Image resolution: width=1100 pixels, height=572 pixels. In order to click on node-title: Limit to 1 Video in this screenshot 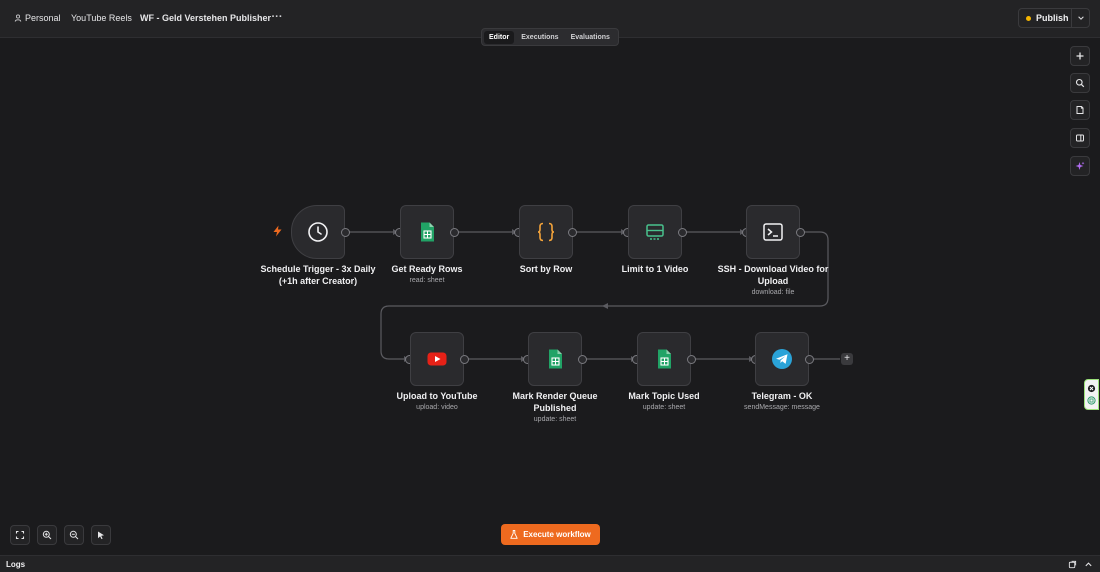, I will do `click(655, 269)`.